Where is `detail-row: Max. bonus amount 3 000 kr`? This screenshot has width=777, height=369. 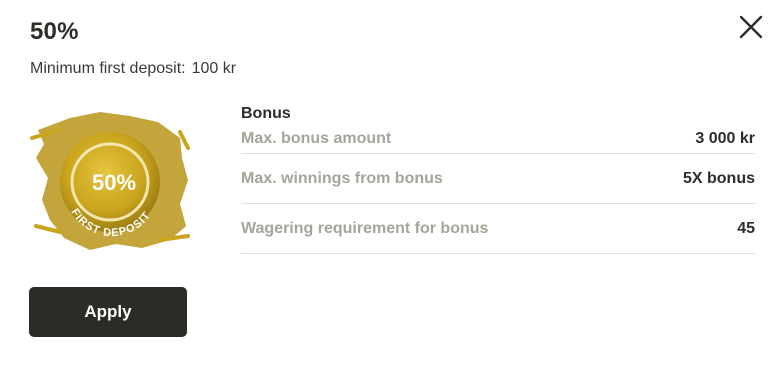 detail-row: Max. bonus amount 3 000 kr is located at coordinates (498, 139).